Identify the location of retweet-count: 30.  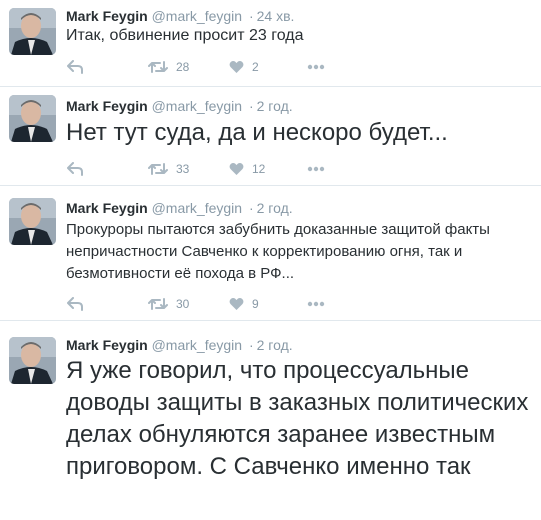
(183, 304).